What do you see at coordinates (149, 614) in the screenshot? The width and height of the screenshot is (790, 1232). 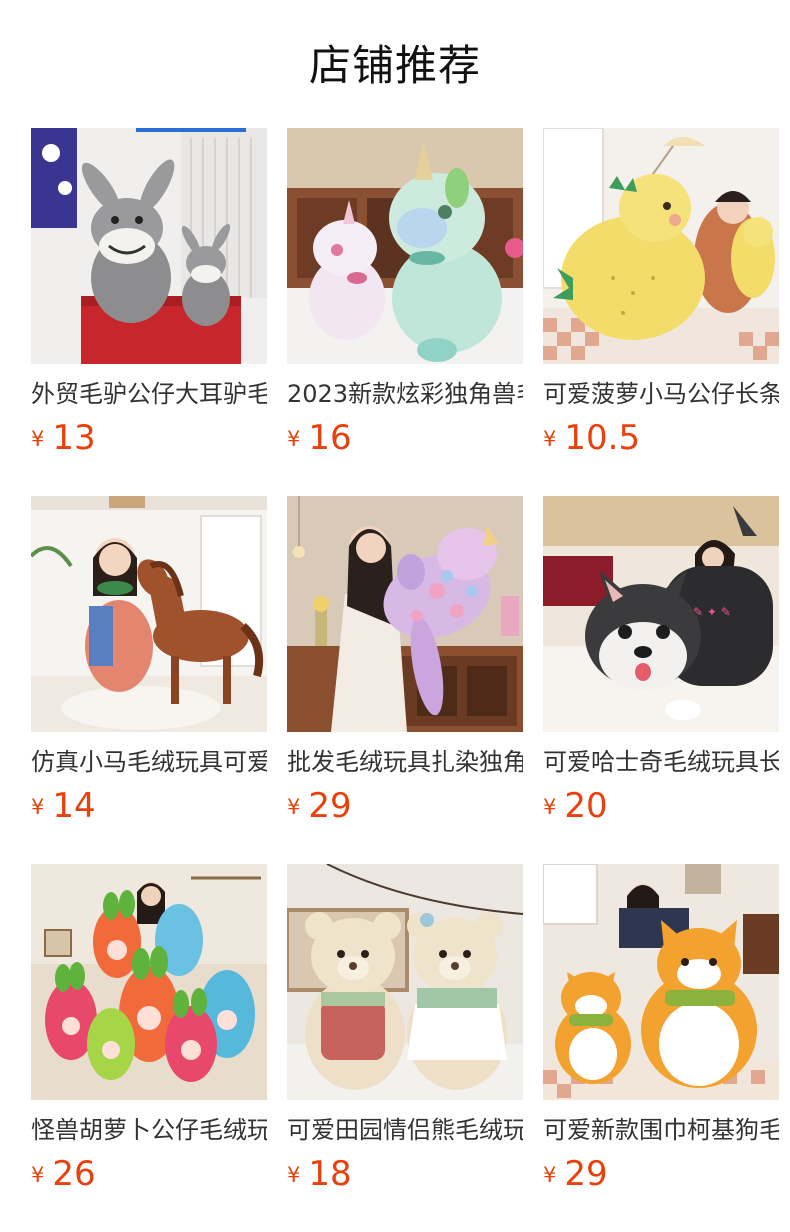 I see `horse-plush-image` at bounding box center [149, 614].